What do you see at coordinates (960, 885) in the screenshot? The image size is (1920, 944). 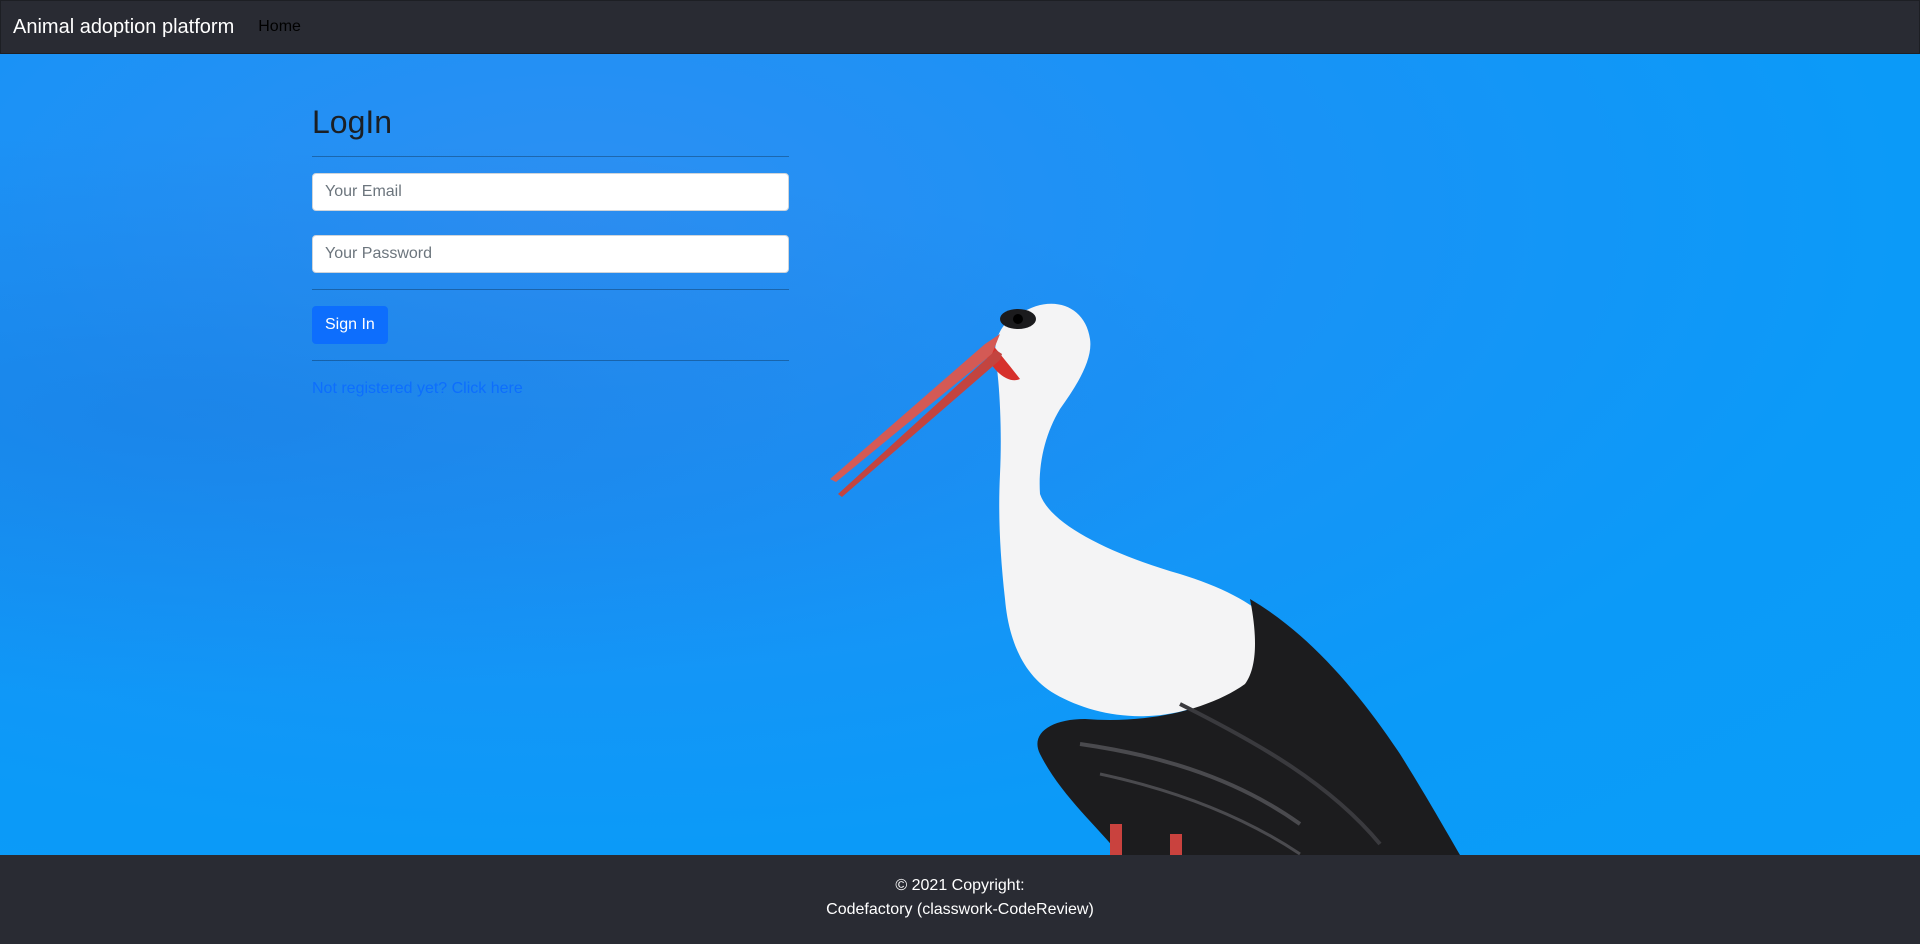 I see `footer-copyright: © 2021 Copyright:` at bounding box center [960, 885].